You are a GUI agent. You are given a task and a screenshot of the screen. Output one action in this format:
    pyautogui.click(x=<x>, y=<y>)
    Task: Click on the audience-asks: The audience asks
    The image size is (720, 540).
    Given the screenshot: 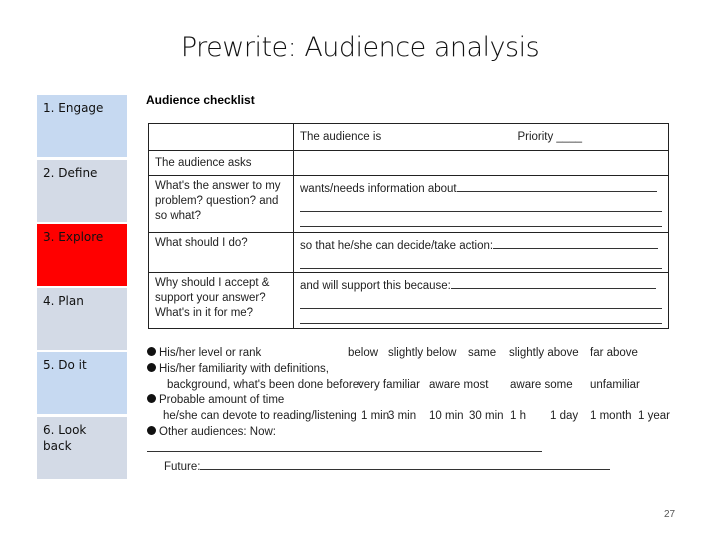 What is the action you would take?
    pyautogui.click(x=221, y=163)
    